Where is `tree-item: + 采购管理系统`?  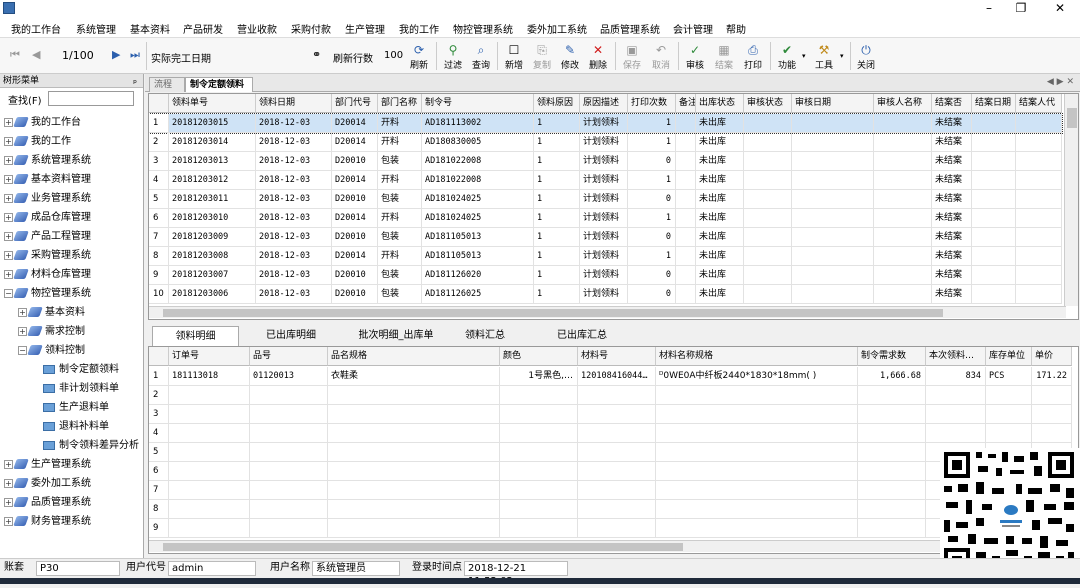 tree-item: + 采购管理系统 is located at coordinates (47, 256).